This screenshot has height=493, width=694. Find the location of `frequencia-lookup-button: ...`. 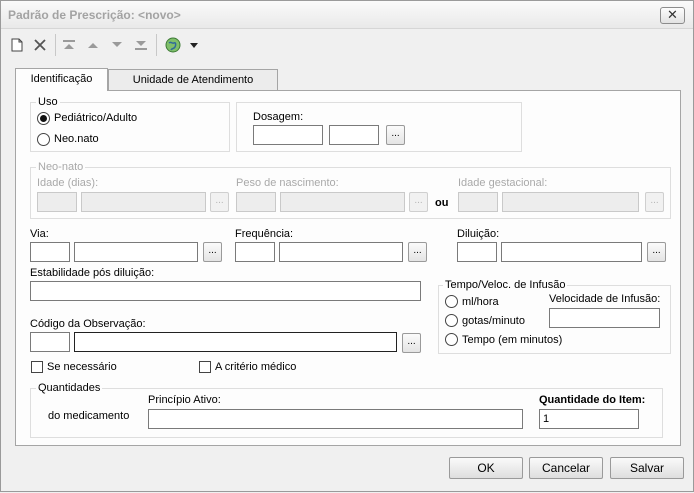

frequencia-lookup-button: ... is located at coordinates (417, 252).